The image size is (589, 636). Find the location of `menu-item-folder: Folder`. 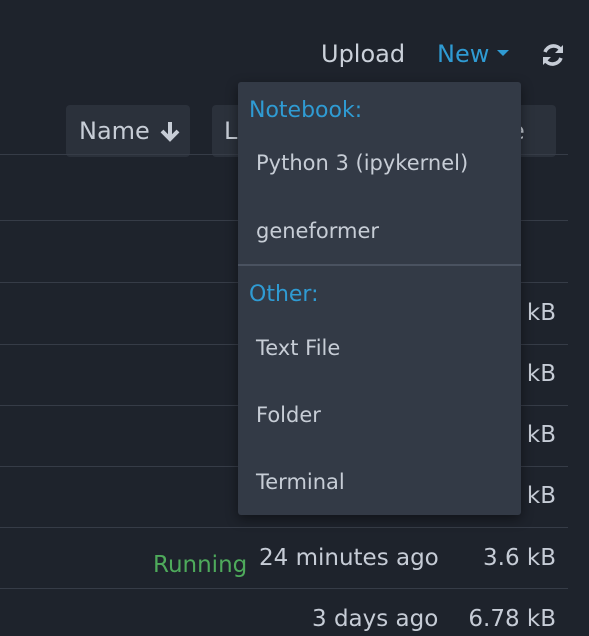

menu-item-folder: Folder is located at coordinates (288, 415).